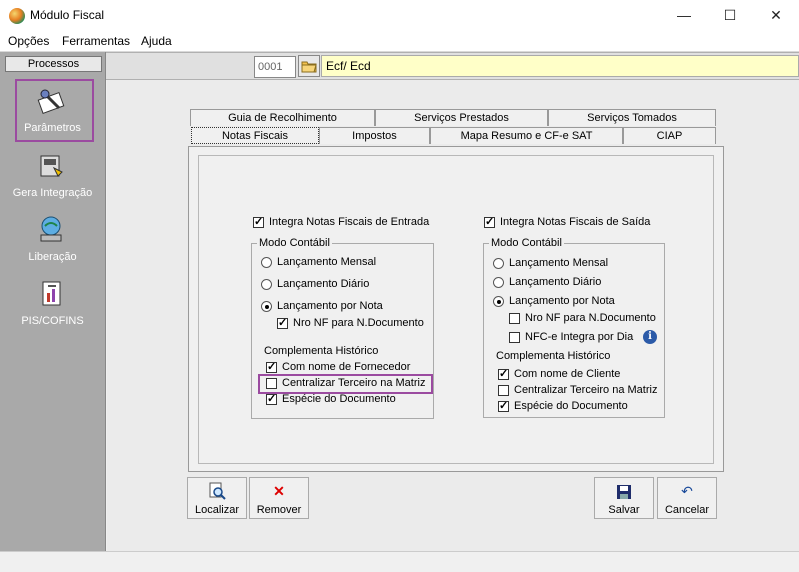  I want to click on radio-saida-mensal: Lançamento Mensal, so click(550, 263).